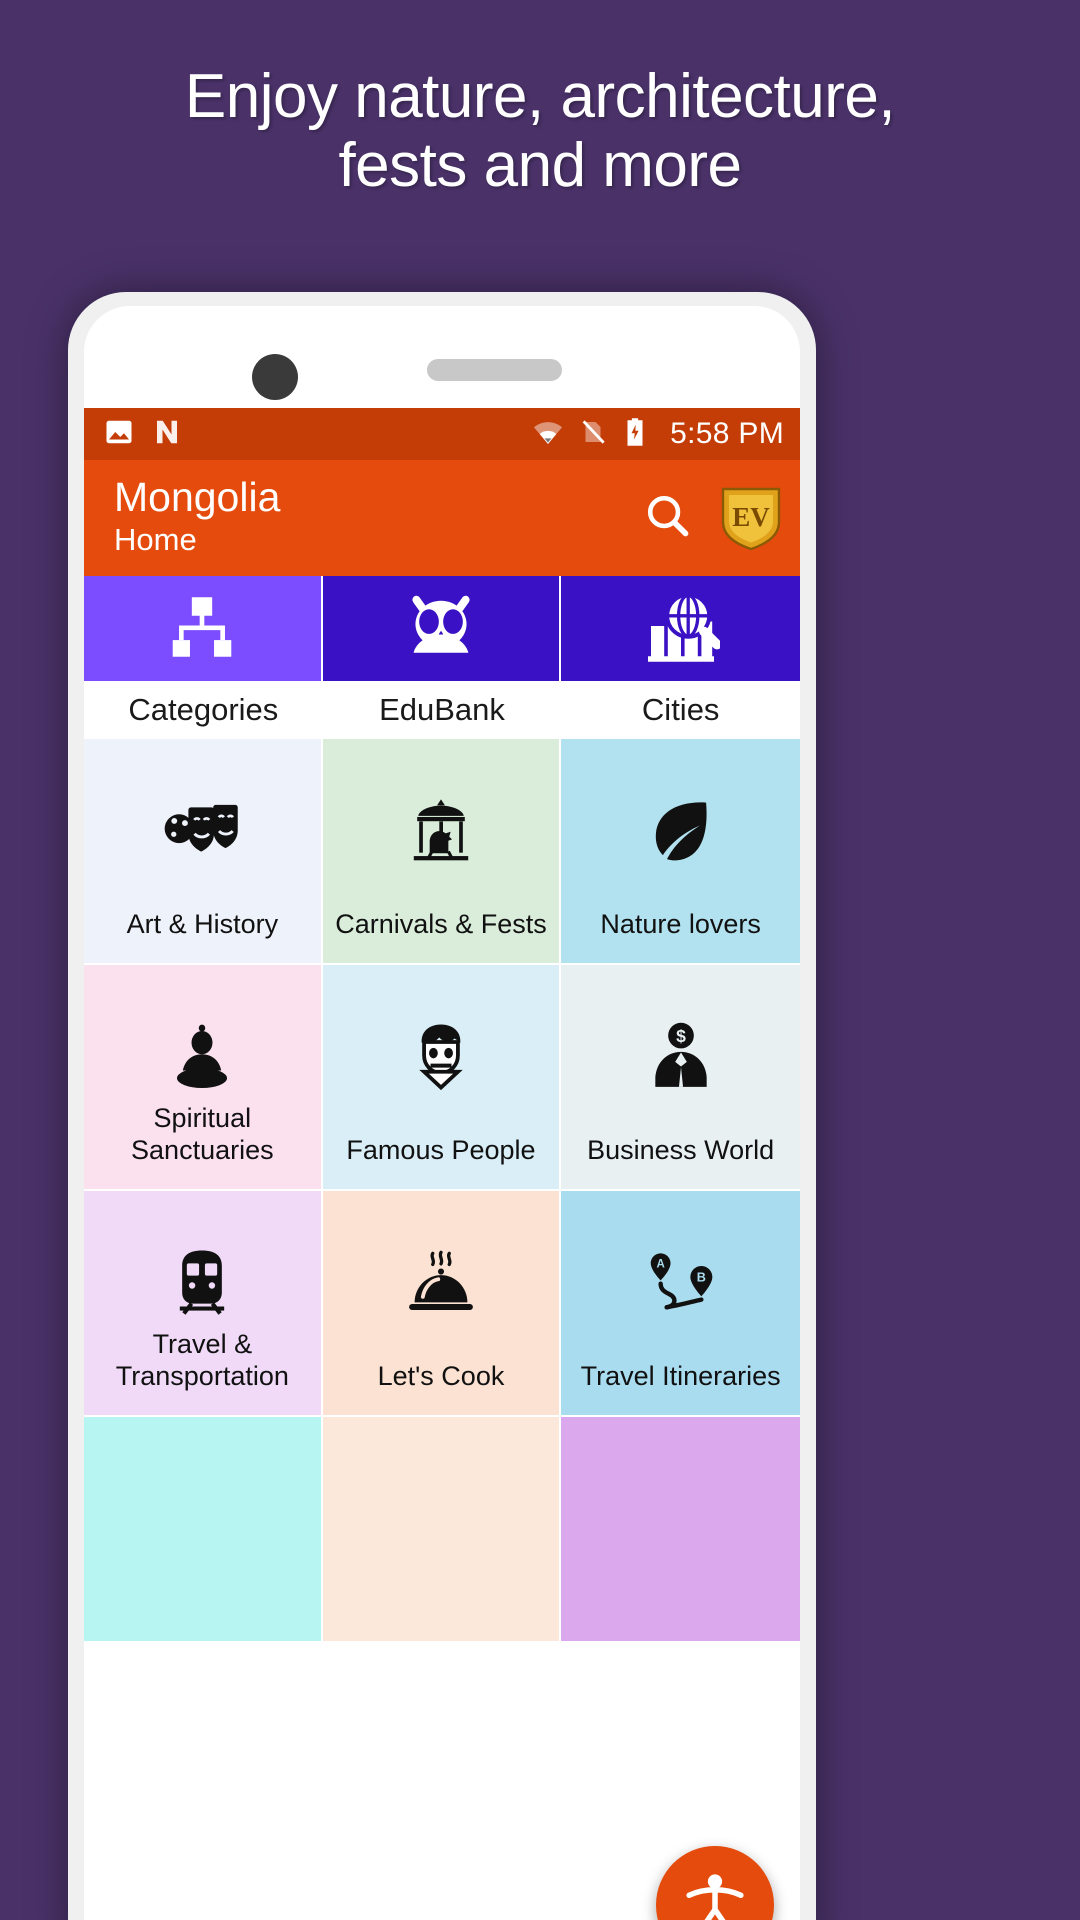  Describe the element at coordinates (727, 433) in the screenshot. I see `status-bar-clock: 5:58 PM` at that location.